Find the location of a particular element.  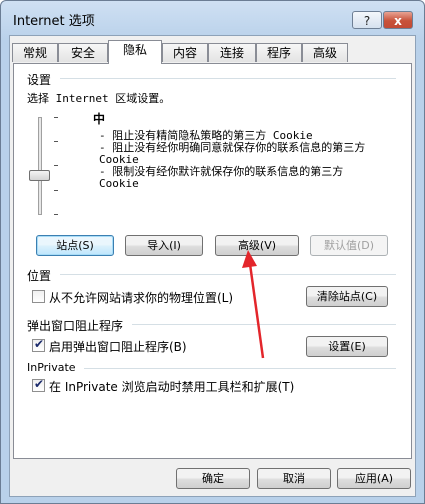

popup-divider is located at coordinates (264, 324).